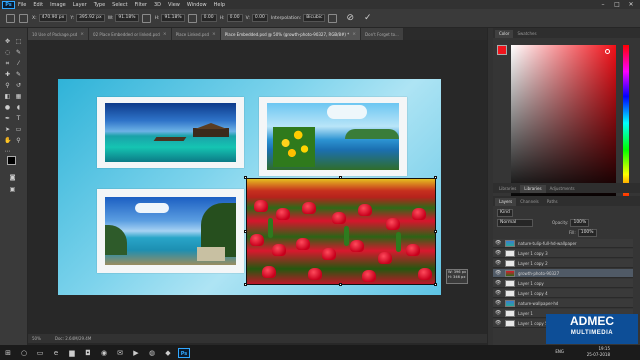  Describe the element at coordinates (146, 18) in the screenshot. I see `link-icon` at that location.